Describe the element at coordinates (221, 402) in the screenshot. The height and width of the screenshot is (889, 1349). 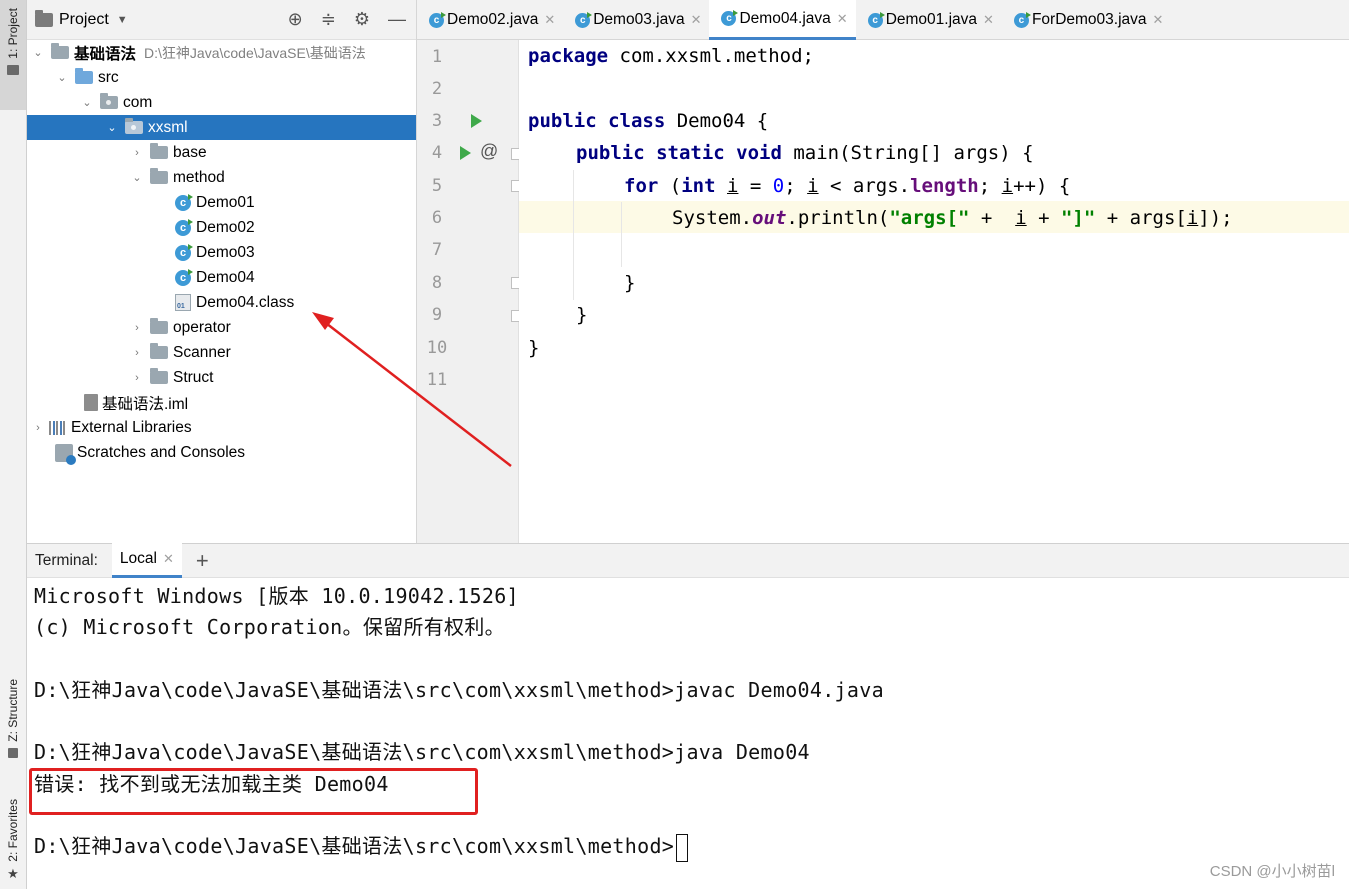
I see `tree-item-iml: 基础语法.iml` at that location.